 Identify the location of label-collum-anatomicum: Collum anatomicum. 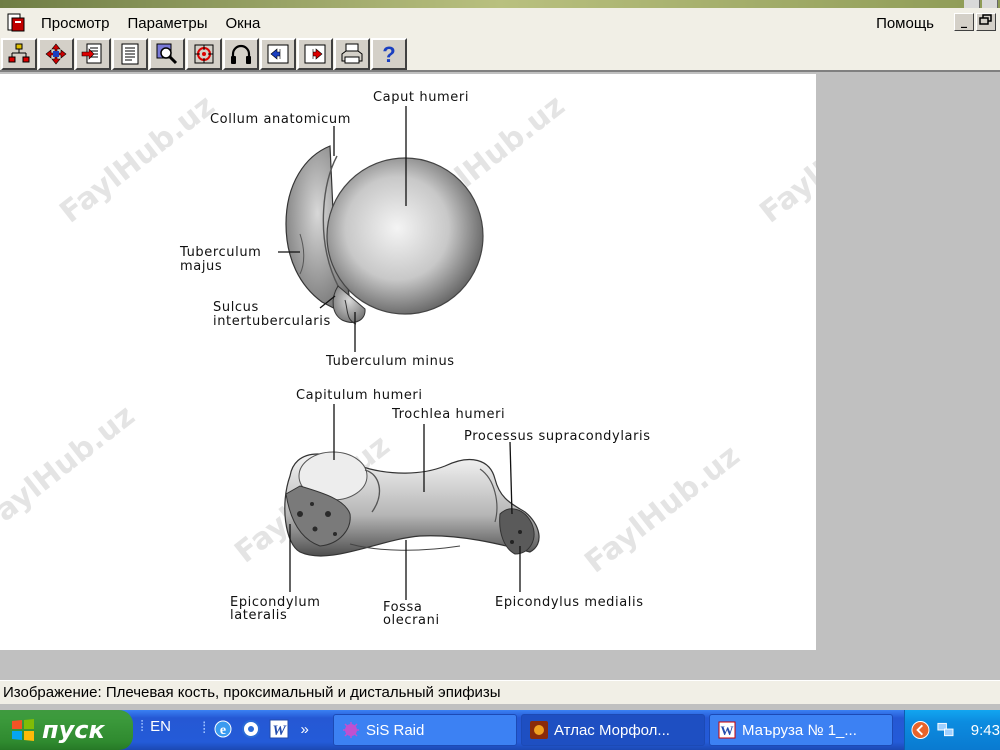
(280, 119).